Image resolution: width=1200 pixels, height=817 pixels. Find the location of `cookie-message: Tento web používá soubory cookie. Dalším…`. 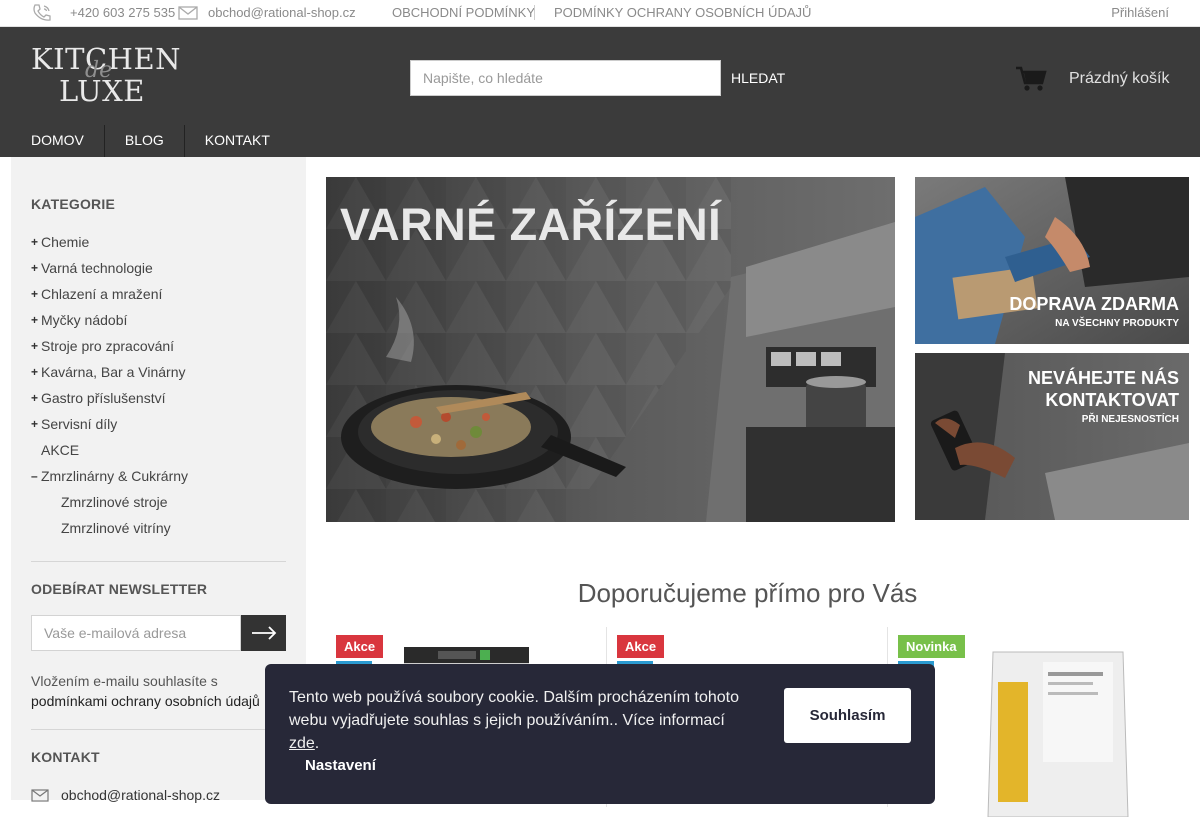

cookie-message: Tento web používá soubory cookie. Dalším… is located at coordinates (514, 709).